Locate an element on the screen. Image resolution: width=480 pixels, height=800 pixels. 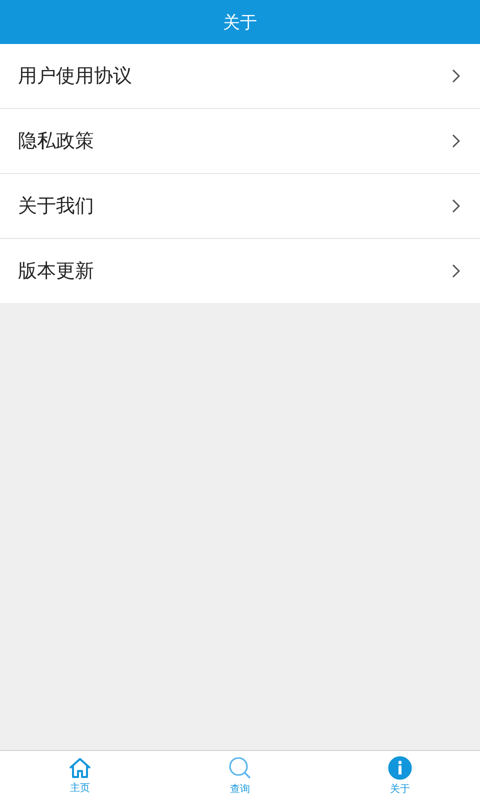
menu-item: 隐私政策 is located at coordinates (240, 141).